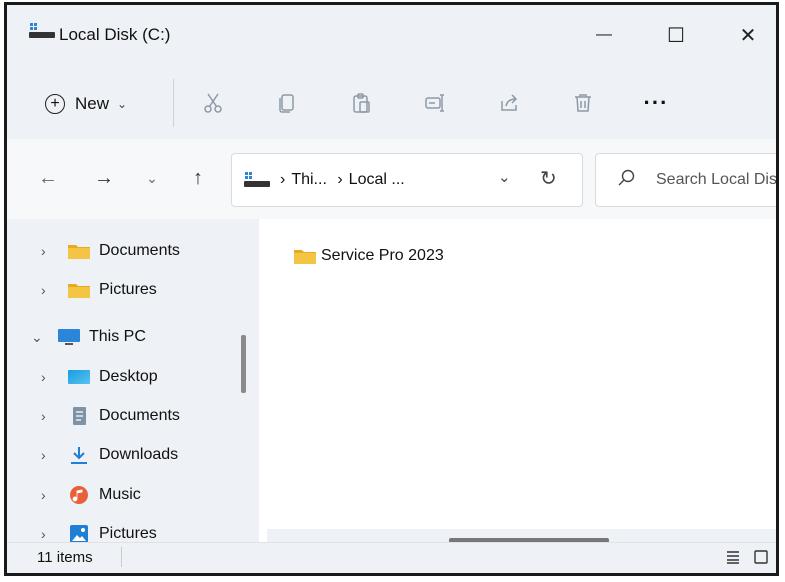 This screenshot has width=785, height=582. I want to click on delete-icon, so click(583, 103).